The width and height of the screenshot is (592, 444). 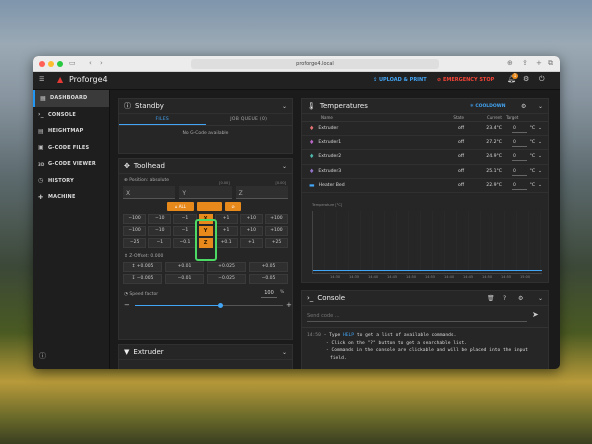 I want to click on close-window-icon, so click(x=42, y=64).